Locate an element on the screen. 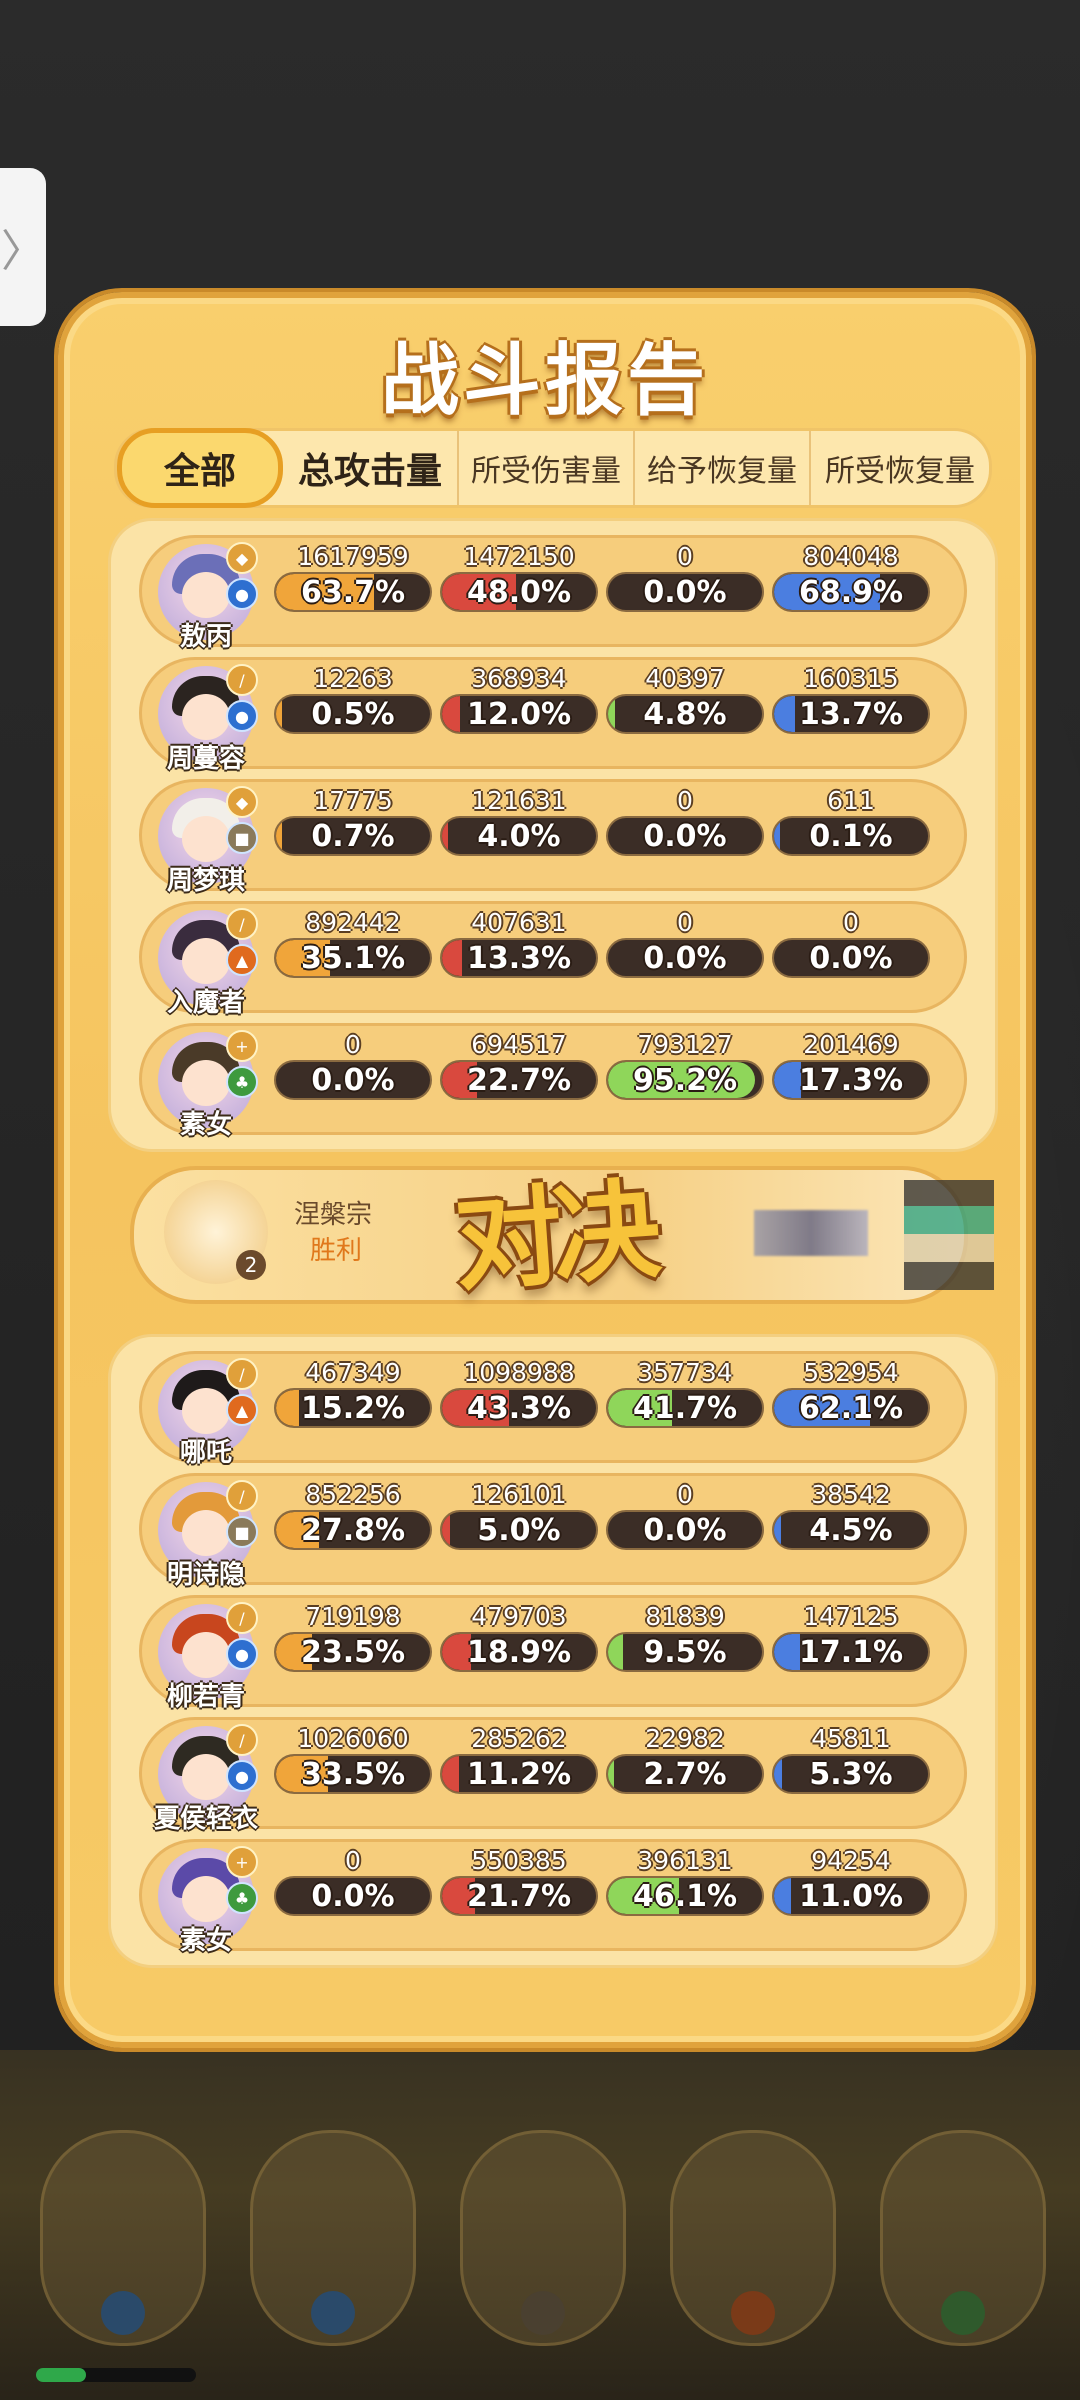 The image size is (1080, 2400). stat-bar: 27.8% is located at coordinates (353, 1530).